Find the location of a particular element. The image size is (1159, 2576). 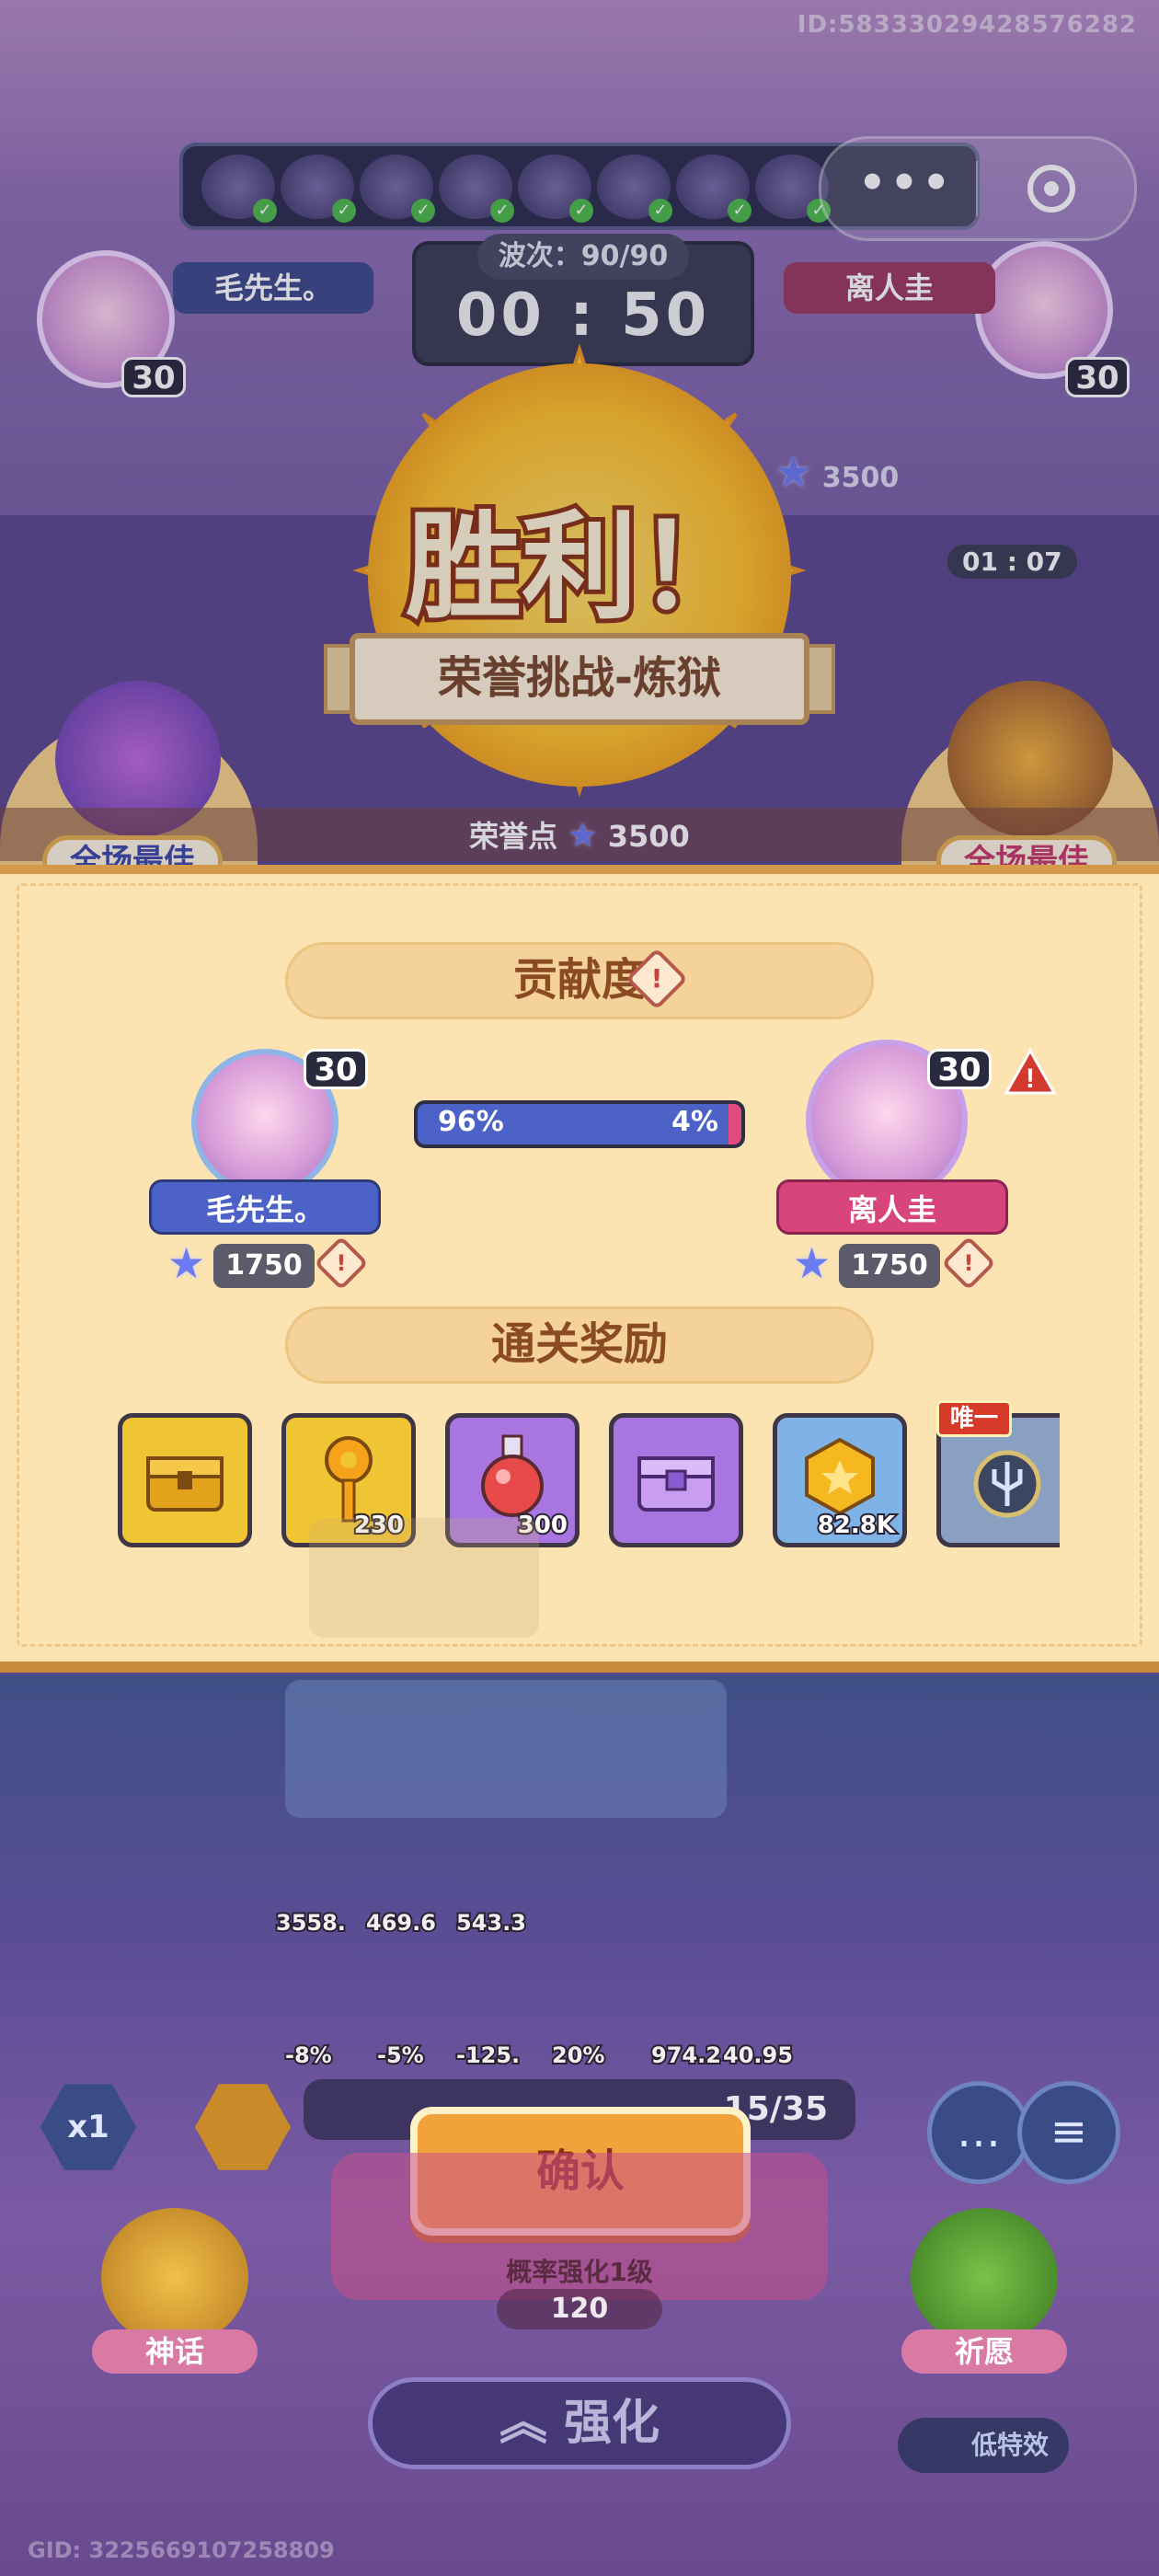

upgrade-cost: 120 is located at coordinates (579, 2309).